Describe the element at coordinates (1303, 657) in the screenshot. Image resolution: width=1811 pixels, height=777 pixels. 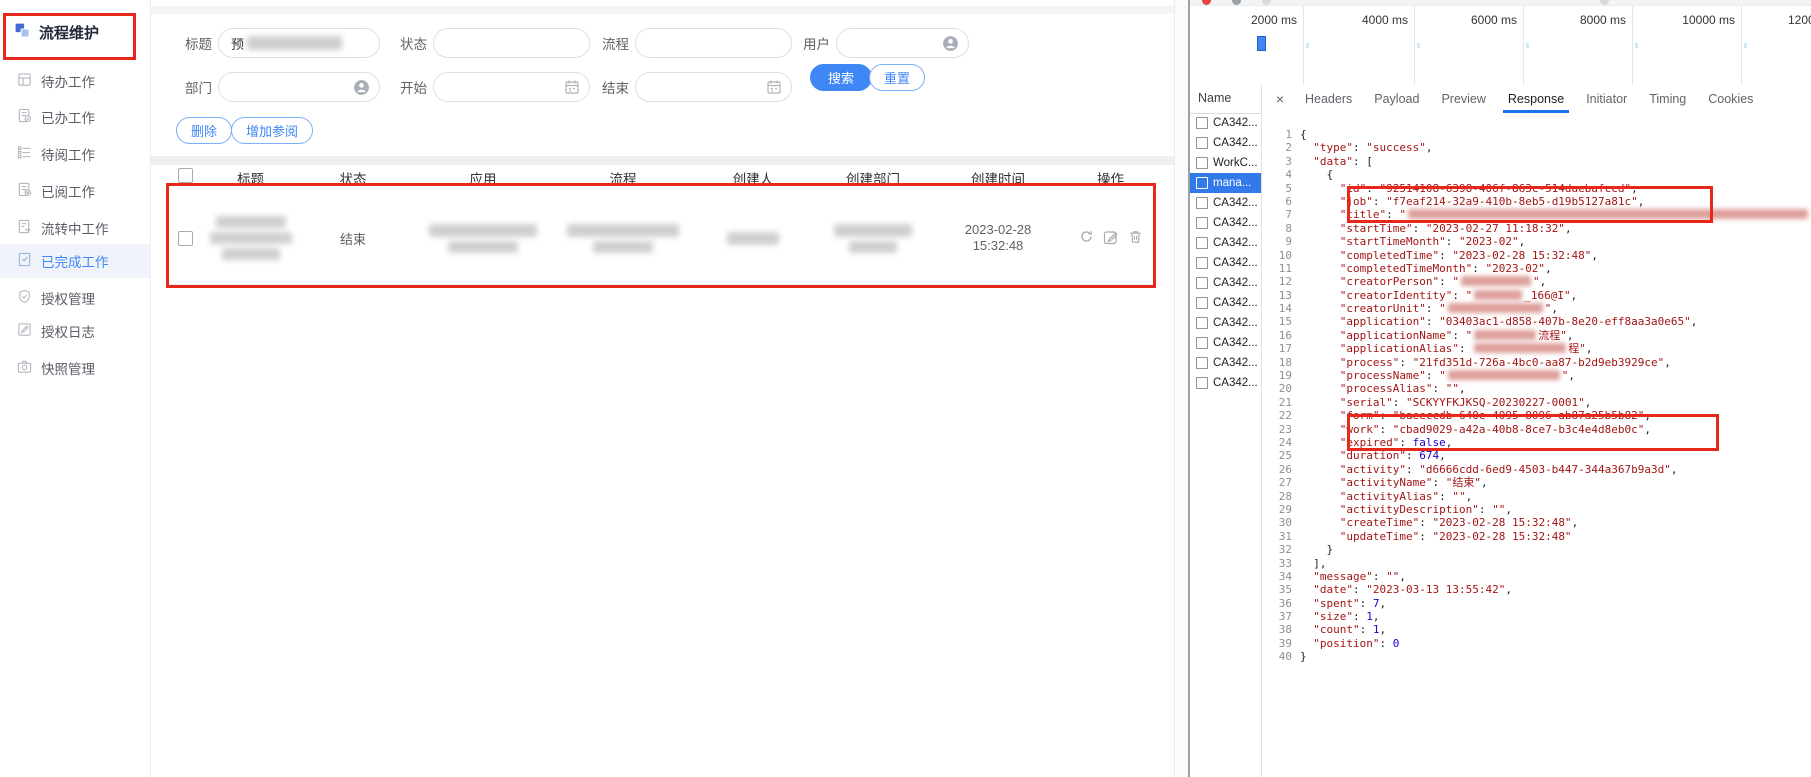
I see `line-code: }` at that location.